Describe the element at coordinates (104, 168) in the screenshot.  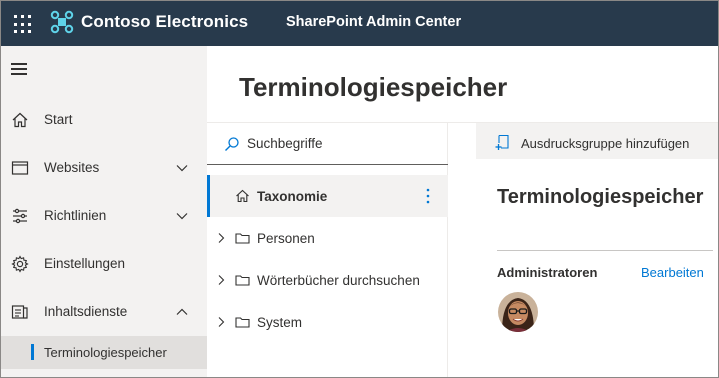
I see `nav-item-websites: Websites` at that location.